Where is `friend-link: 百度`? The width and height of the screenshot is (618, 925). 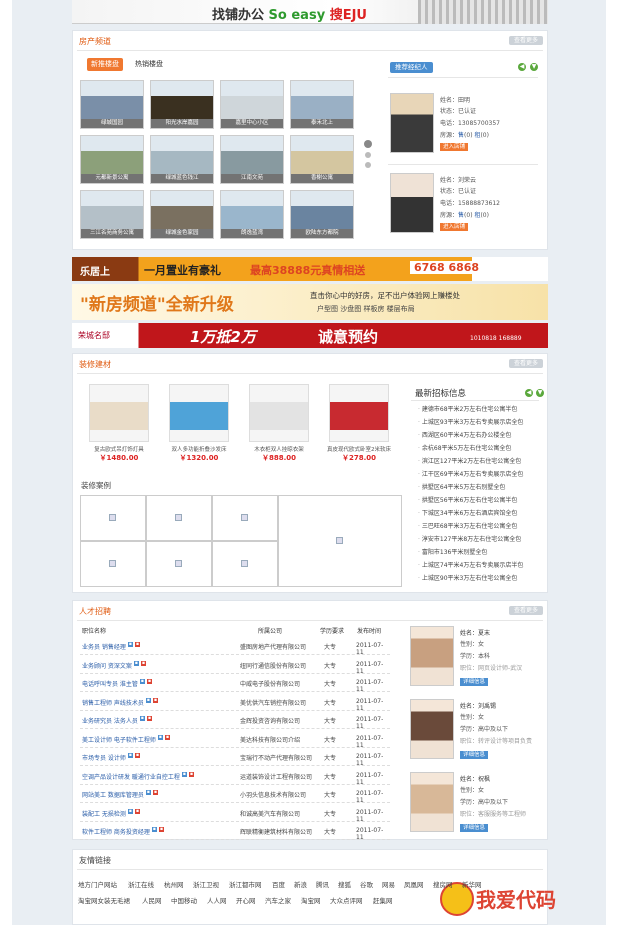
friend-link: 百度 is located at coordinates (278, 884).